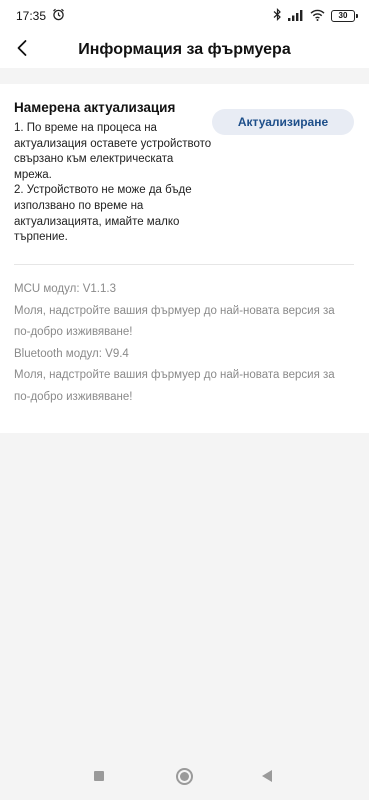 The height and width of the screenshot is (800, 369). Describe the element at coordinates (58, 16) in the screenshot. I see `alarm-icon` at that location.